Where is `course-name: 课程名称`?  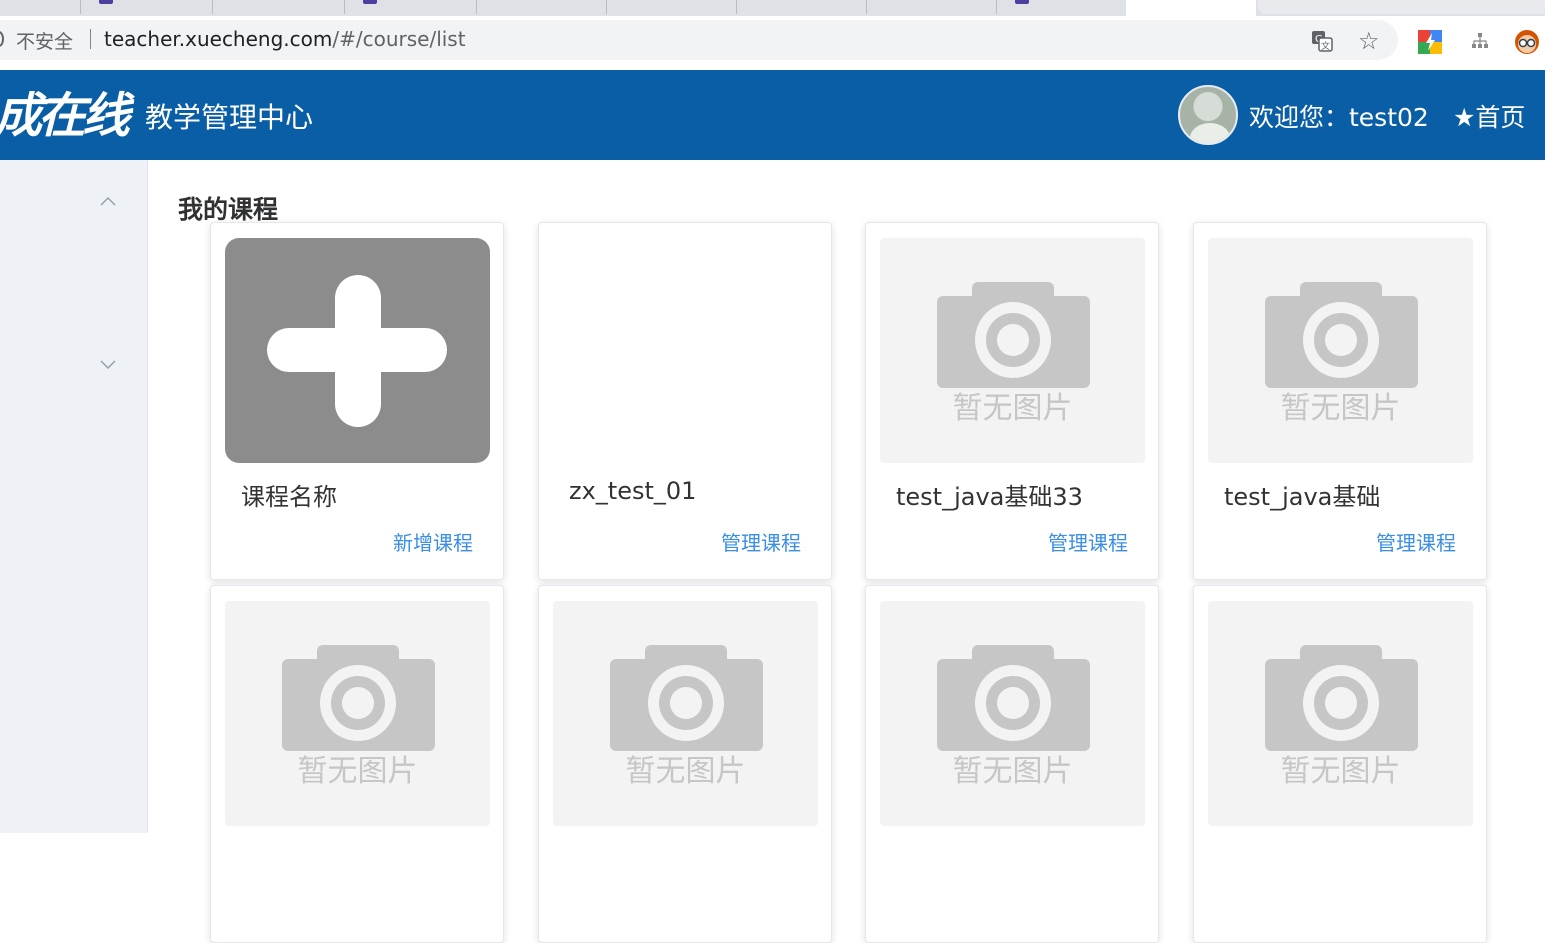
course-name: 课程名称 is located at coordinates (289, 497).